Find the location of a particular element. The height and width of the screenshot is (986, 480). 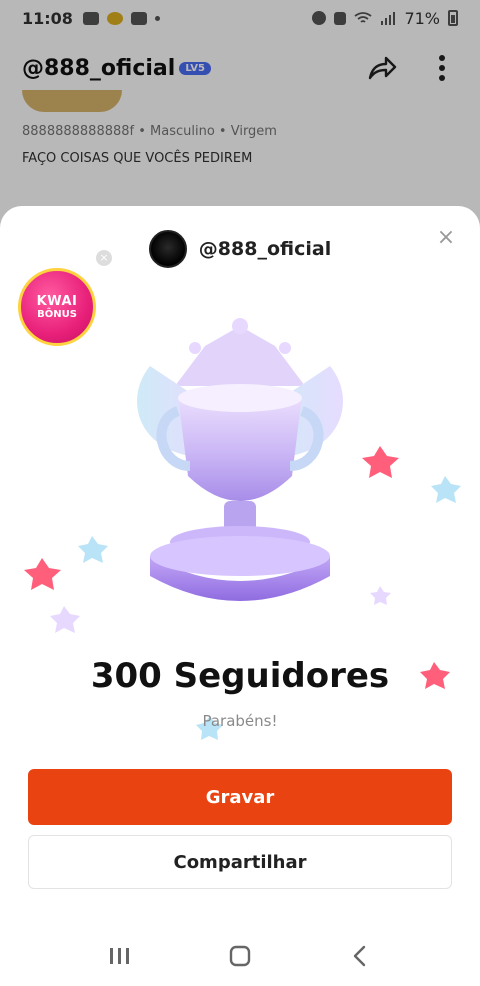

milestone-subtitle: Parabéns! is located at coordinates (240, 721).